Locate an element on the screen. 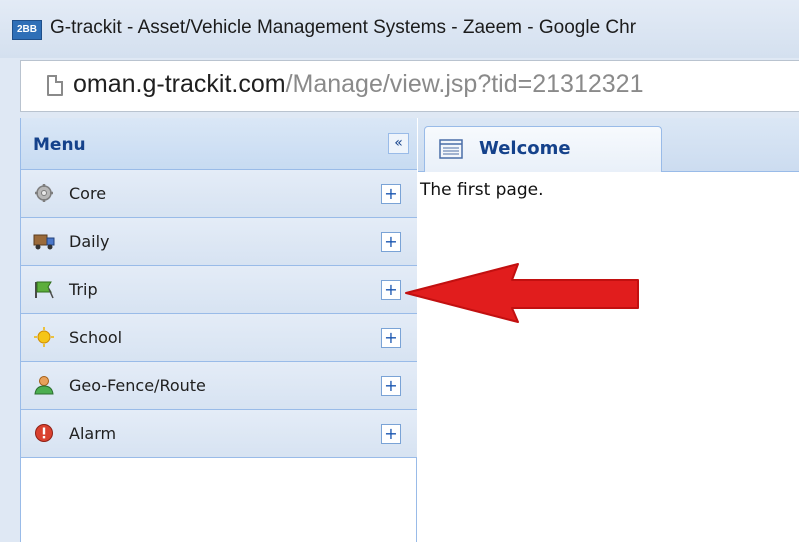 Image resolution: width=799 pixels, height=542 pixels. tab-welcome: Welcome is located at coordinates (543, 149).